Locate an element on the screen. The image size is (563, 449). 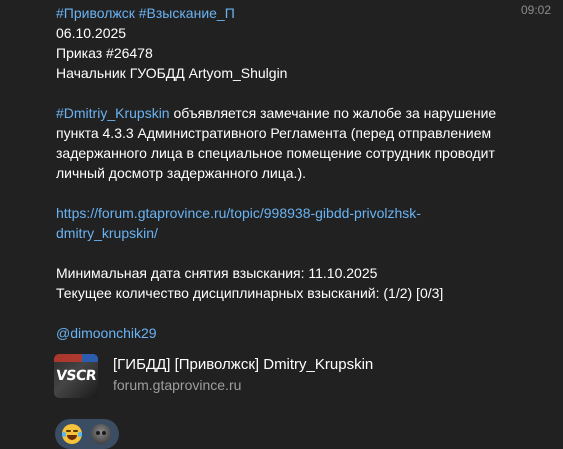
order-date: 06.10.2025 is located at coordinates (91, 33).